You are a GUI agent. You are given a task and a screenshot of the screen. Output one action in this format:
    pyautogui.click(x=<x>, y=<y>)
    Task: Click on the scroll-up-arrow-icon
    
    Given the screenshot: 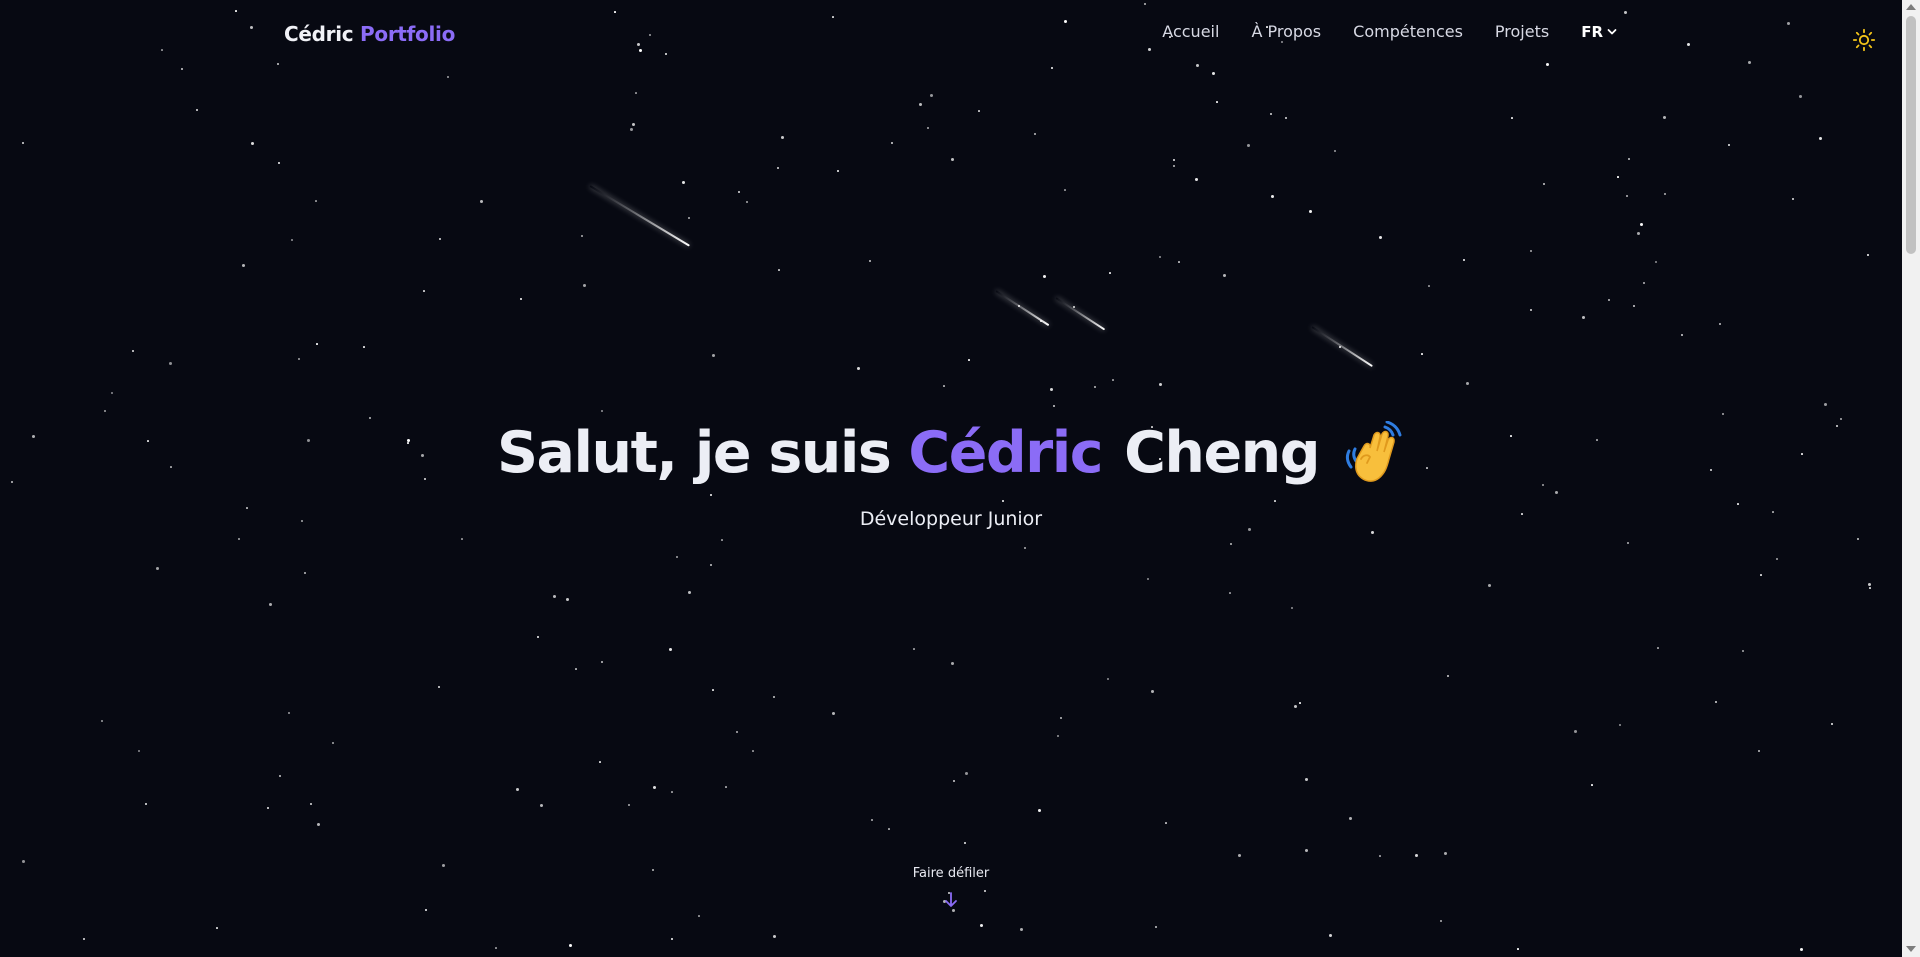 What is the action you would take?
    pyautogui.click(x=1911, y=7)
    